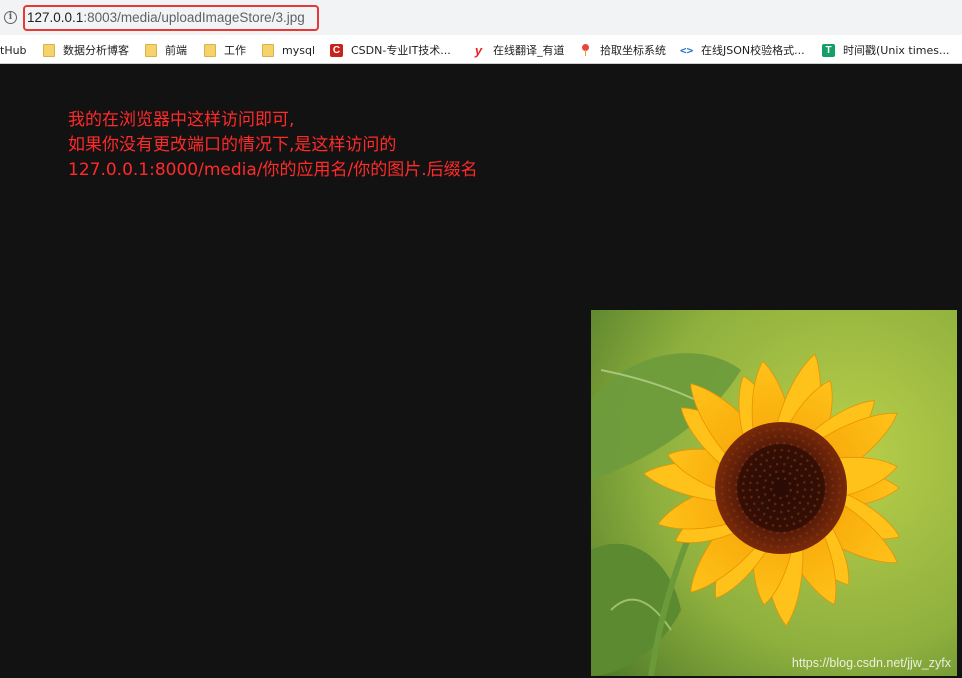 Image resolution: width=962 pixels, height=678 pixels. What do you see at coordinates (478, 50) in the screenshot?
I see `youdao-icon: y` at bounding box center [478, 50].